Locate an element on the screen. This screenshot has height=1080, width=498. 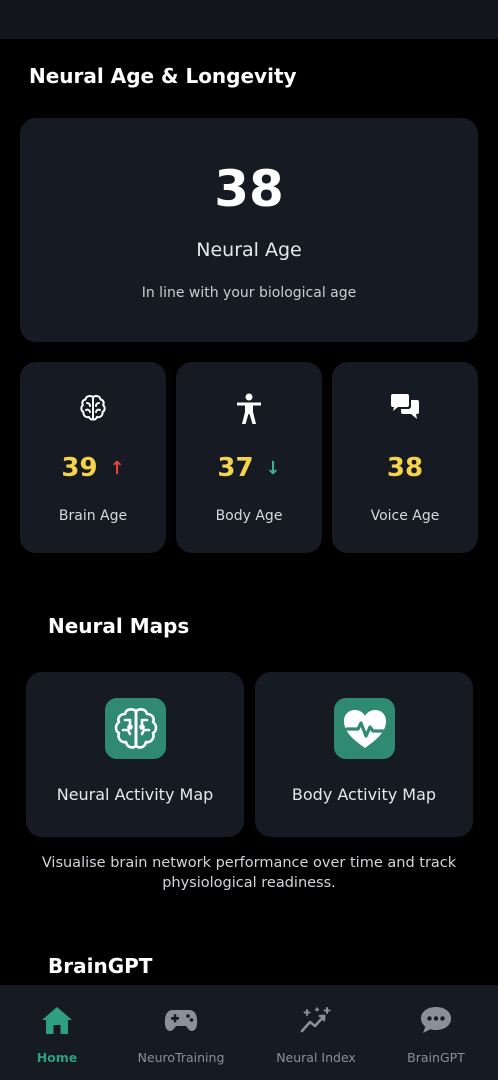
body-age-card: 37 ↓ Body Age is located at coordinates (249, 457).